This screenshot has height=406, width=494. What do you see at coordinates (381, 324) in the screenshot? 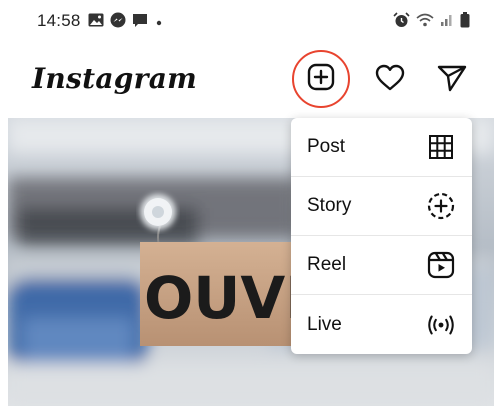
I see `menu-item-live: Live` at bounding box center [381, 324].